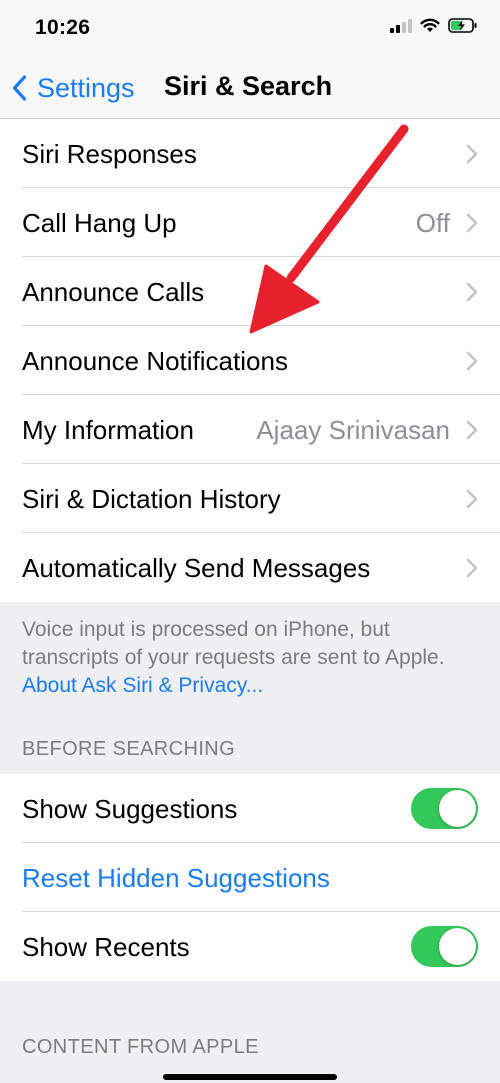  What do you see at coordinates (250, 291) in the screenshot?
I see `announce-calls-row: Announce Calls` at bounding box center [250, 291].